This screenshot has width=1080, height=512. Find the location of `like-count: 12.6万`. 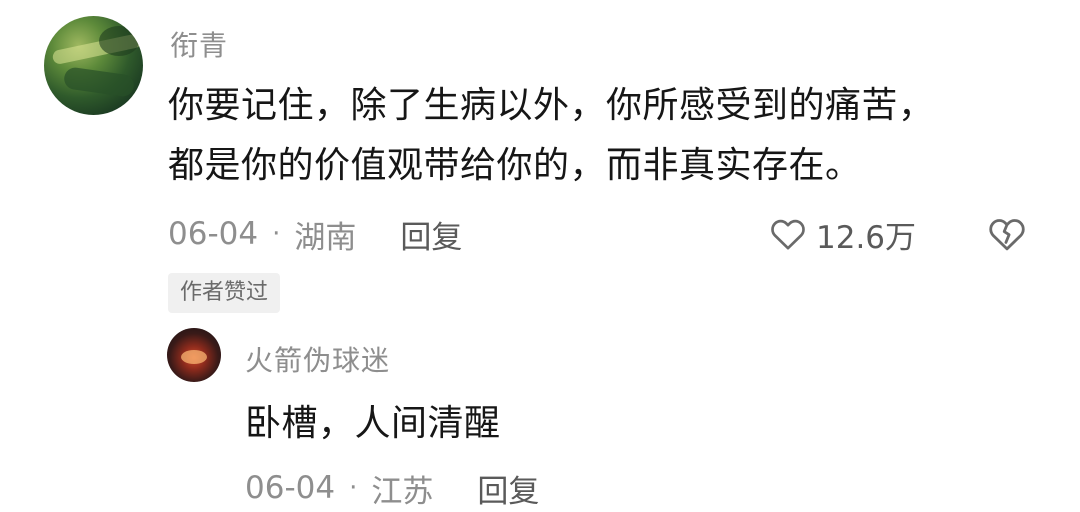

like-count: 12.6万 is located at coordinates (866, 237).